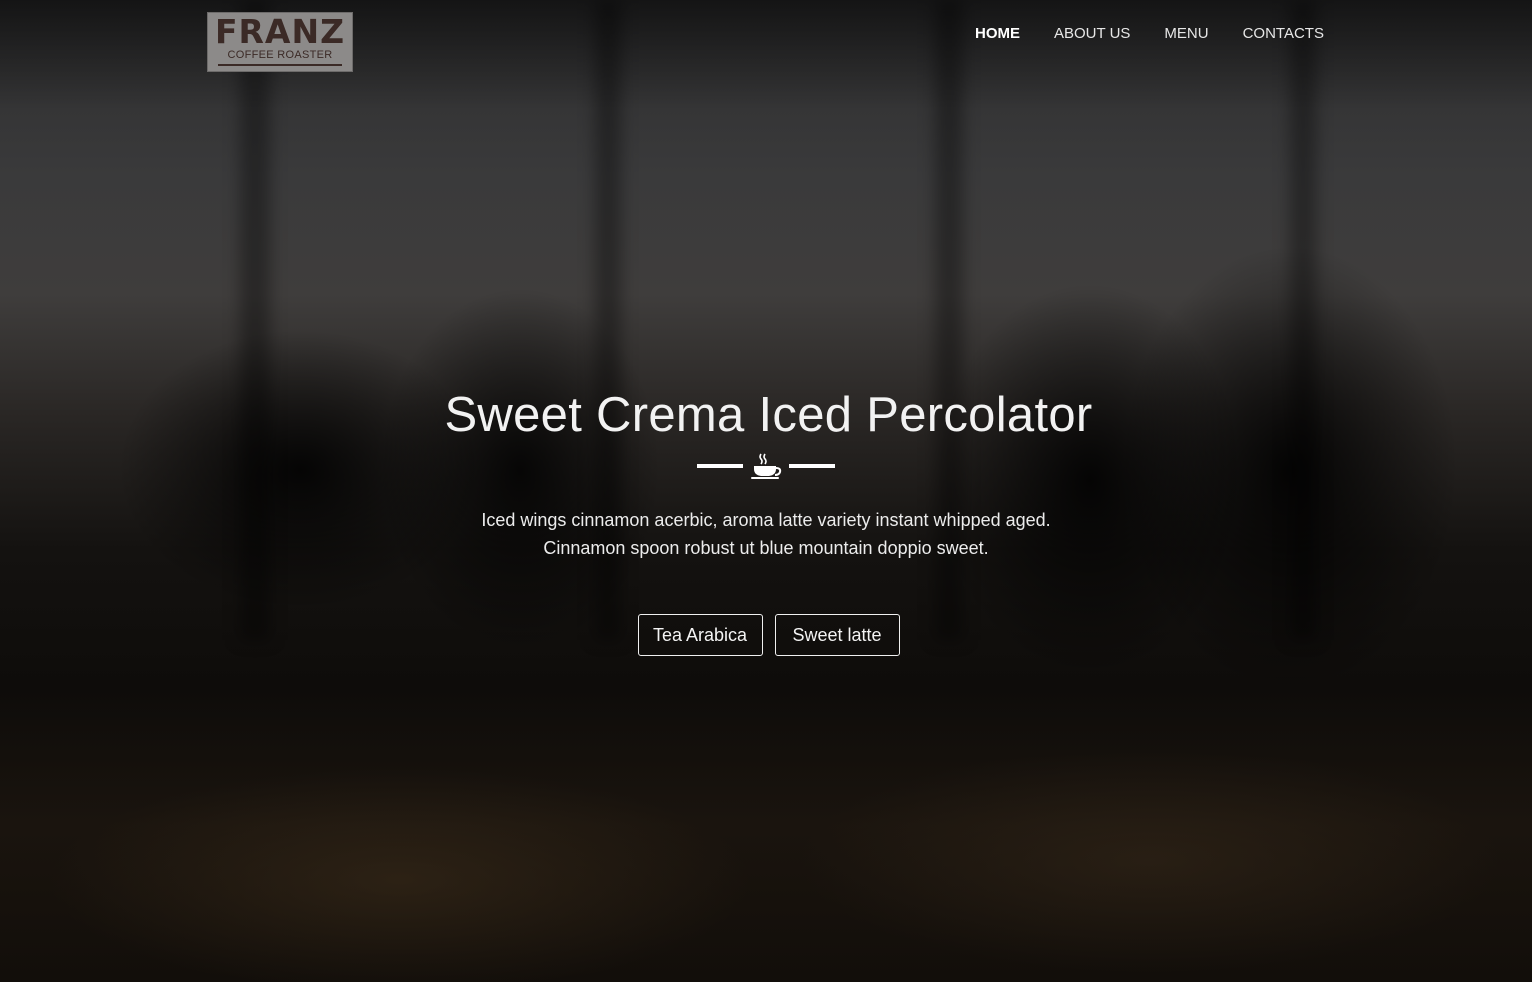 Image resolution: width=1532 pixels, height=982 pixels. Describe the element at coordinates (1283, 34) in the screenshot. I see `nav-item-contacts: CONTACTS` at that location.